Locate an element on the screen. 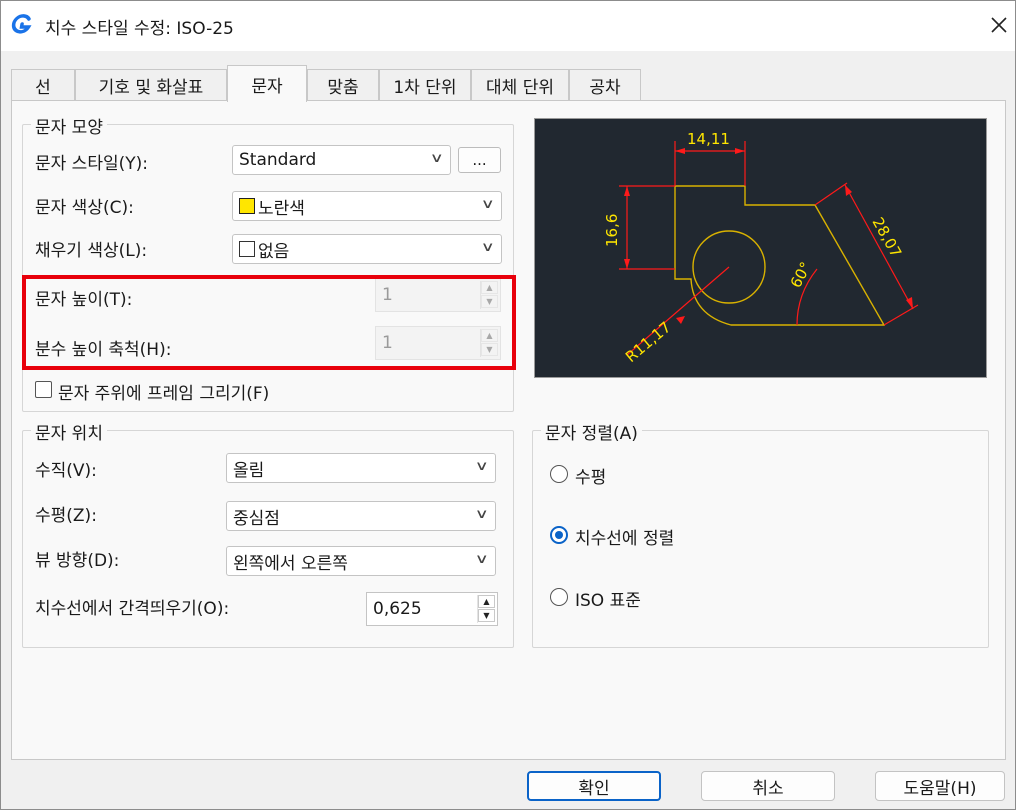 The height and width of the screenshot is (810, 1016). tab-label: 기호 및 화살표 is located at coordinates (151, 88).